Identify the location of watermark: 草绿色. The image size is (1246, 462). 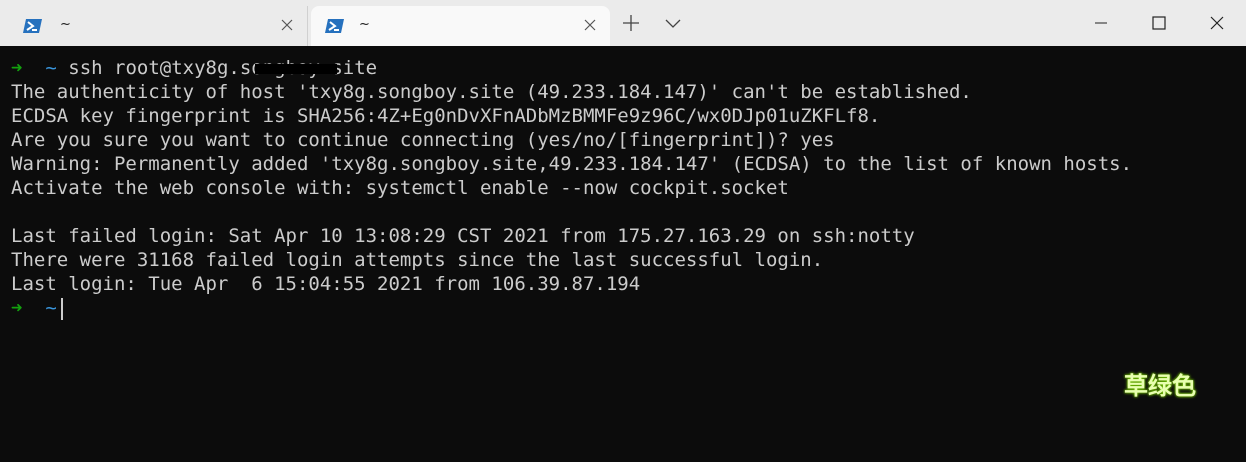
(1160, 386).